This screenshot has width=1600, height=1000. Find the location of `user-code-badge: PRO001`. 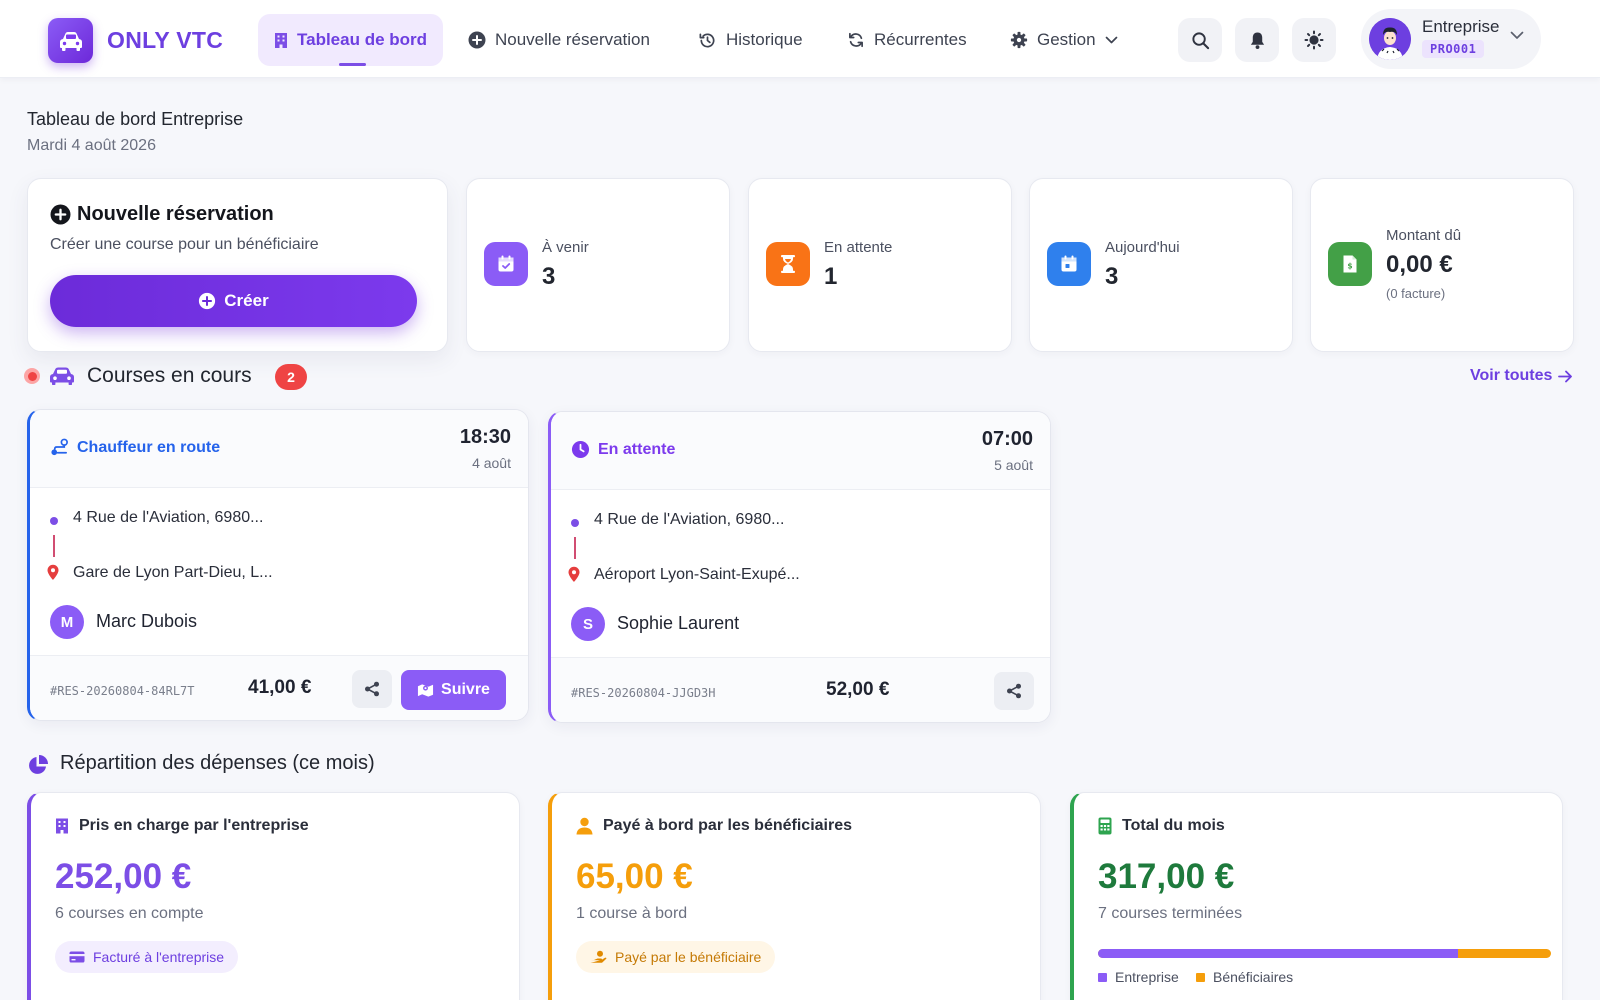

user-code-badge: PRO001 is located at coordinates (1453, 49).